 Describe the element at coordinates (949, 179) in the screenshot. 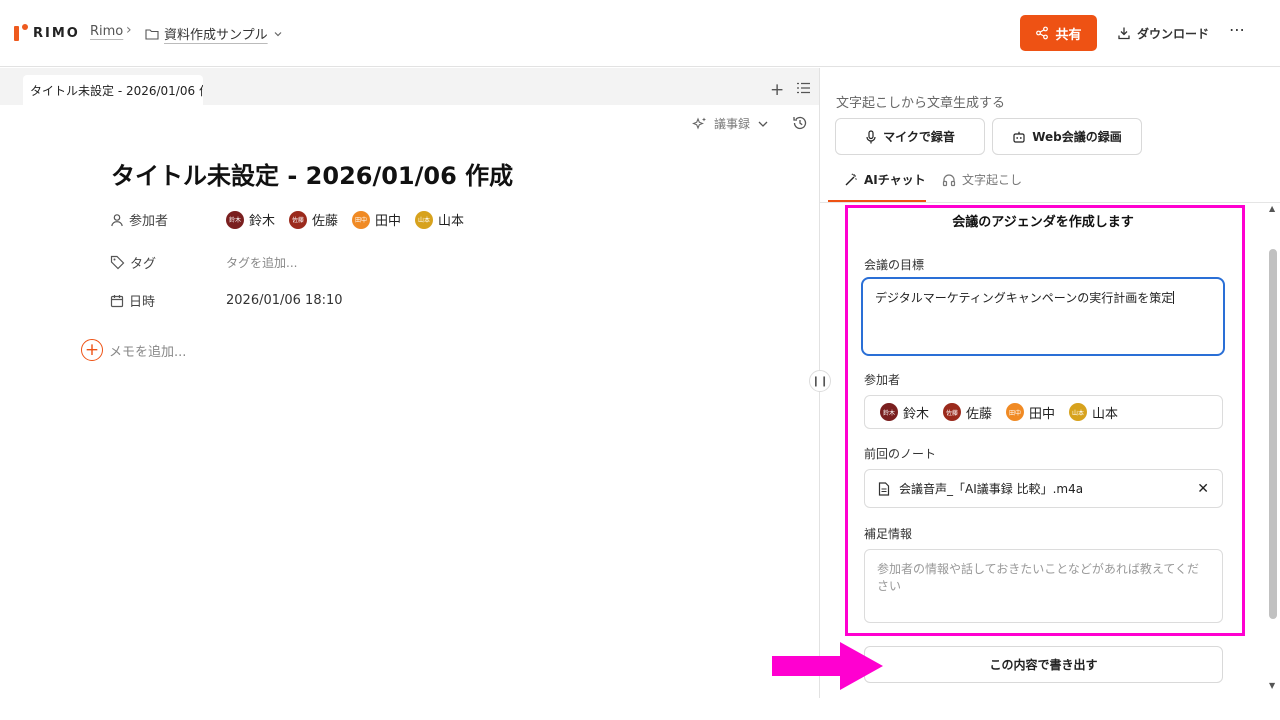

I see `headphones-icon` at that location.